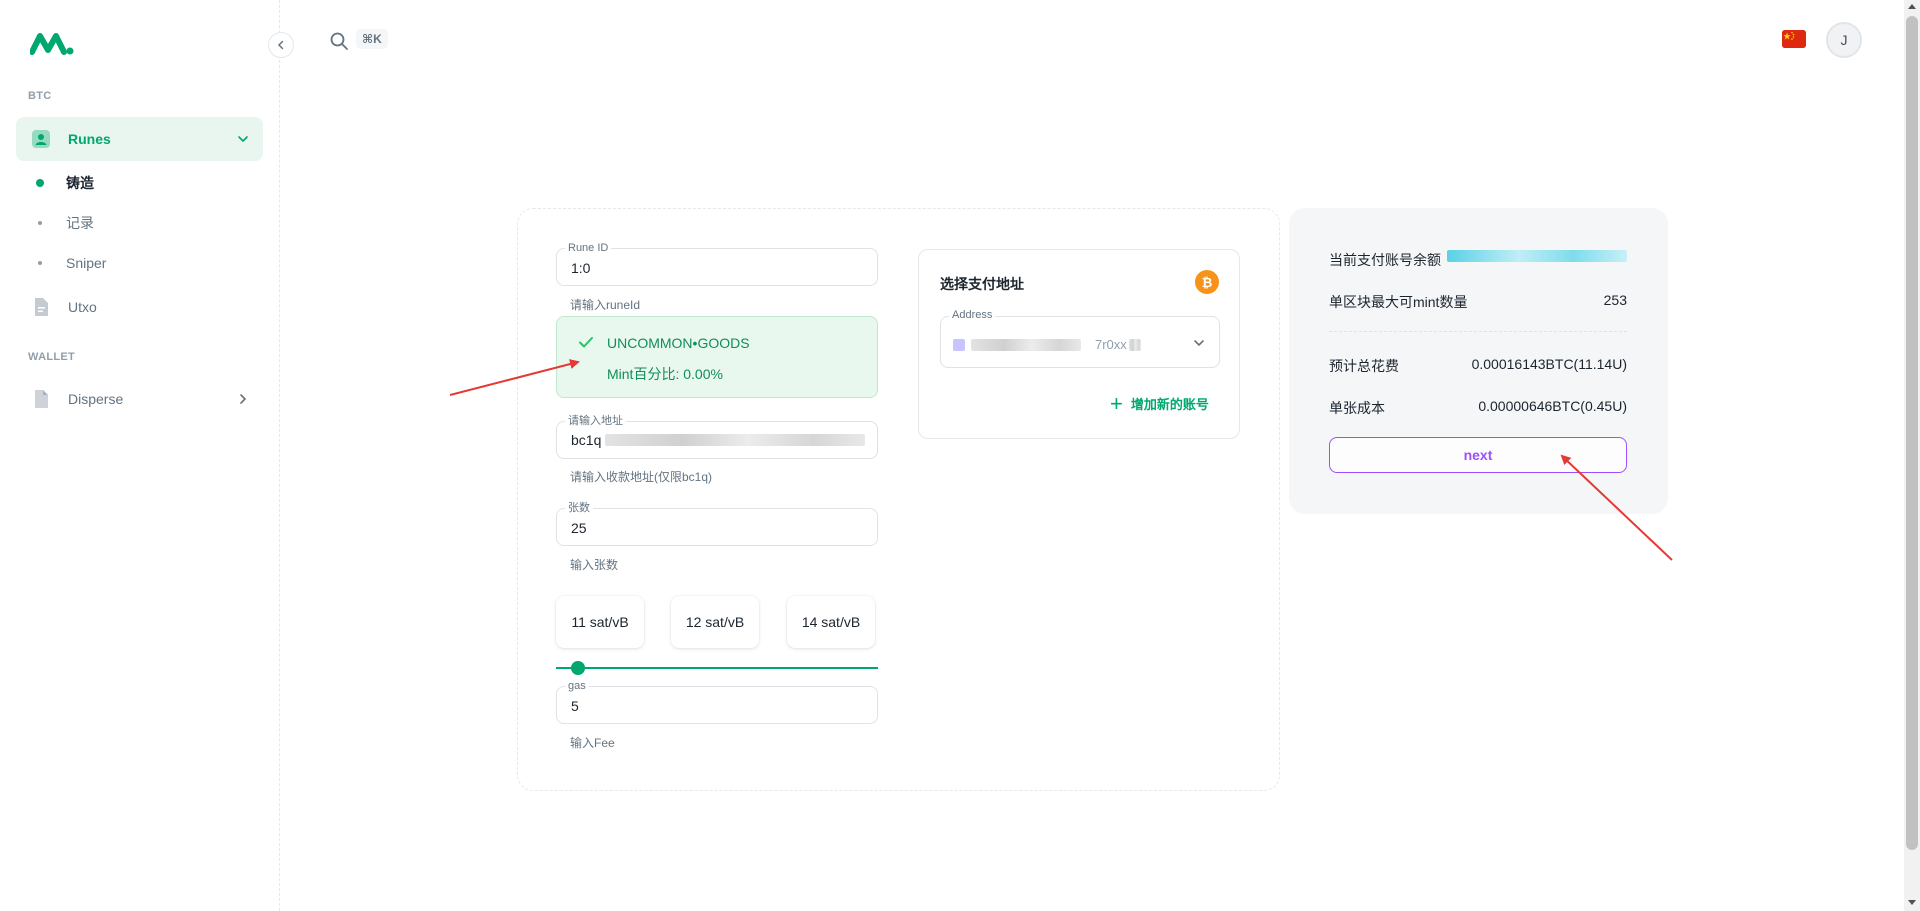 The width and height of the screenshot is (1920, 911). I want to click on search-shortcut-badge: ⌘K, so click(372, 39).